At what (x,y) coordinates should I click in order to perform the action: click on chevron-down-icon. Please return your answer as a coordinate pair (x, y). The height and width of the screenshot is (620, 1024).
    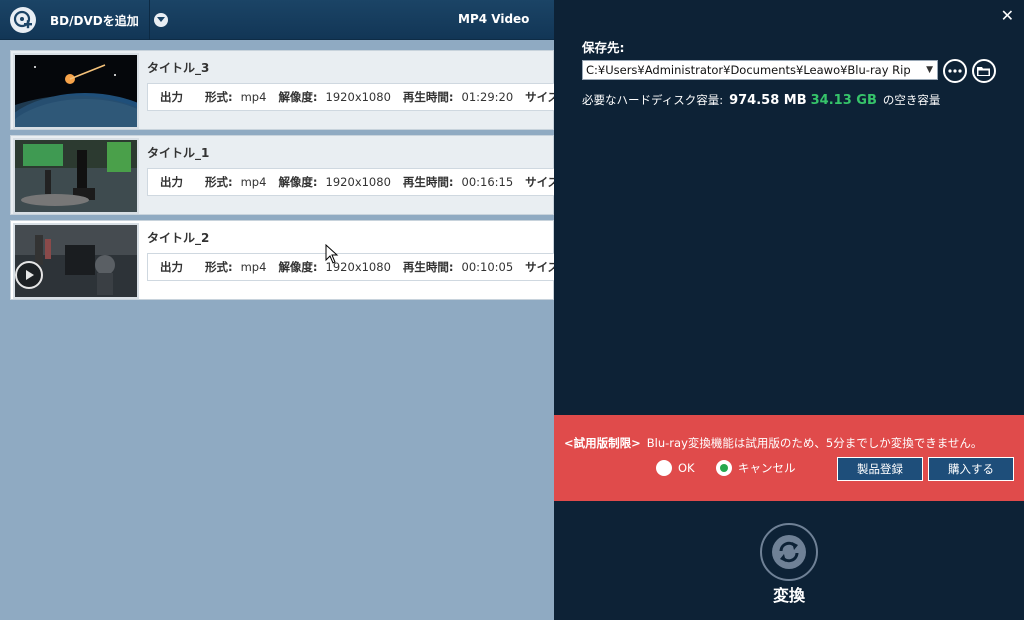
    Looking at the image, I should click on (161, 19).